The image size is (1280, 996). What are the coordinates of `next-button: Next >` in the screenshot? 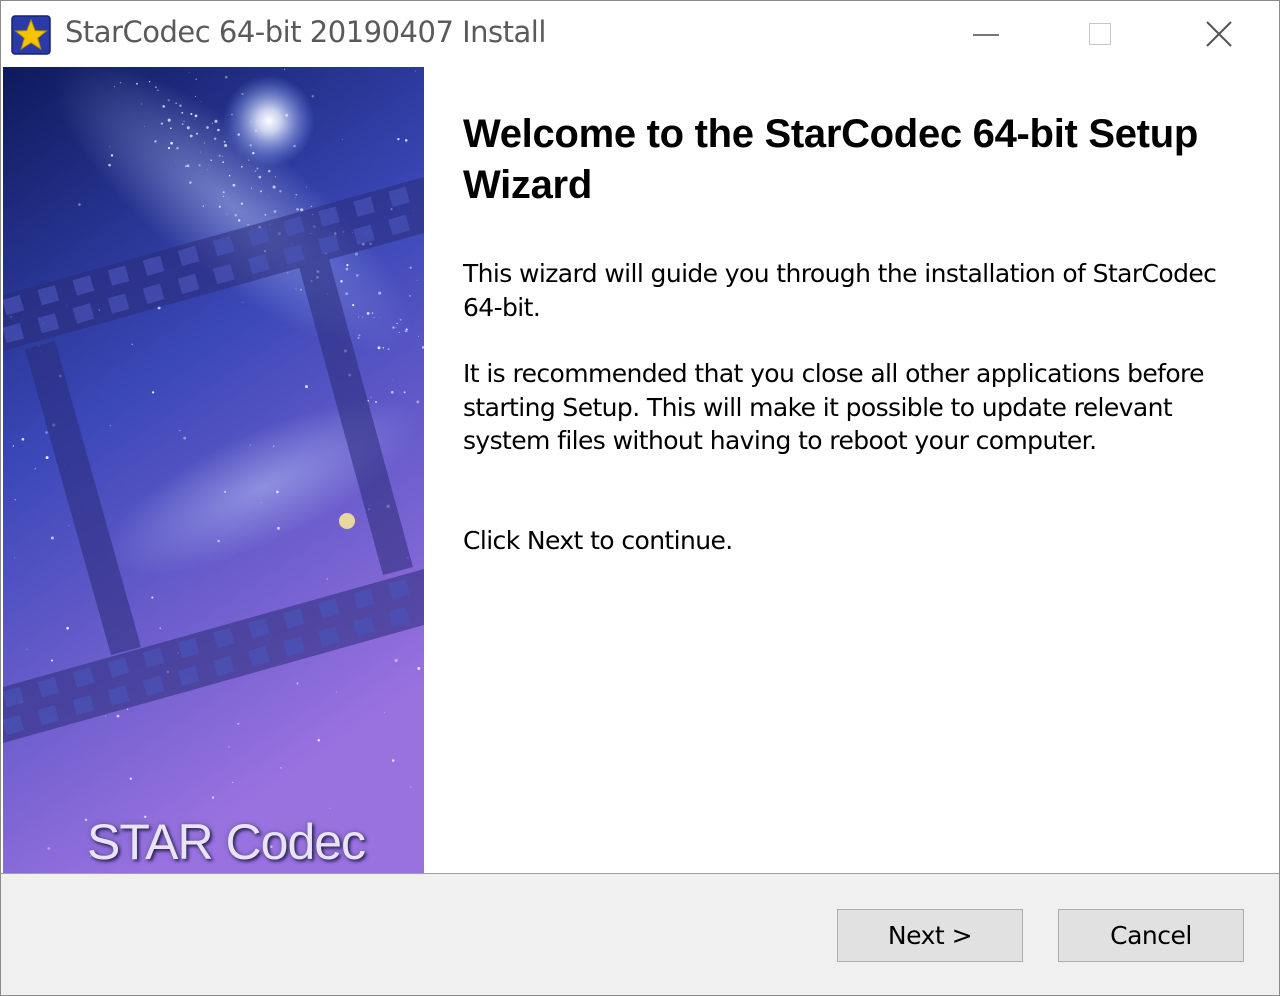 It's located at (930, 935).